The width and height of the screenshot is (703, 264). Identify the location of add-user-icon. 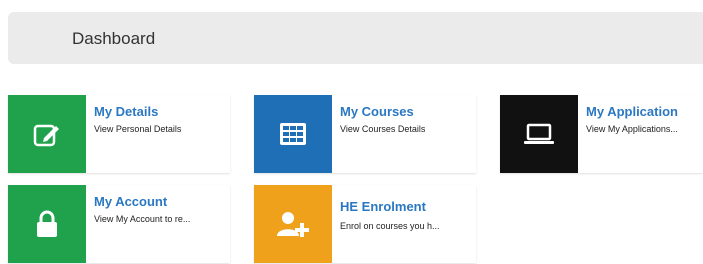
(293, 224).